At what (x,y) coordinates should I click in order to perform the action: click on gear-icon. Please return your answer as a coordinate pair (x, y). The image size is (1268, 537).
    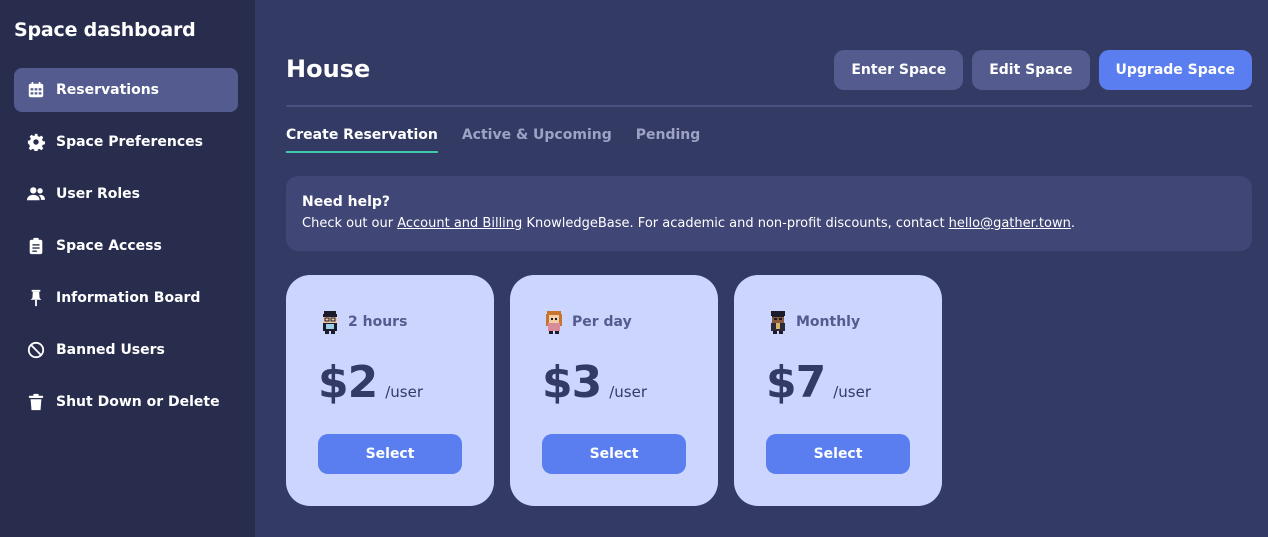
    Looking at the image, I should click on (36, 142).